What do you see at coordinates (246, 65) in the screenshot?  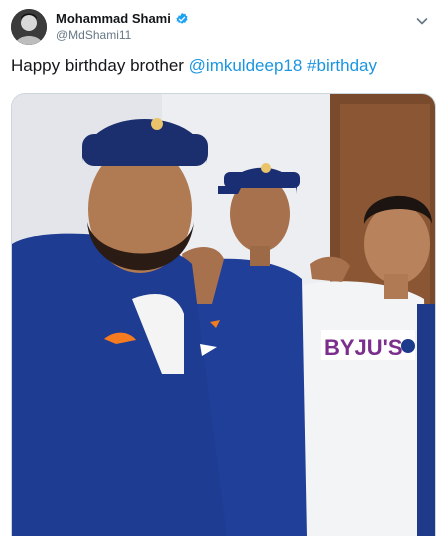 I see `mention-link: @imkuldeep18` at bounding box center [246, 65].